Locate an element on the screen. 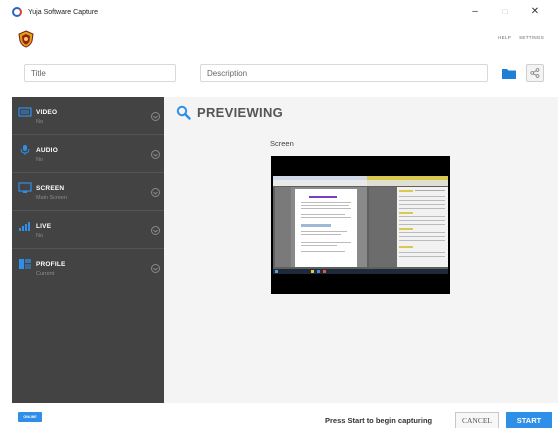 This screenshot has height=428, width=558. top-links: HELP SETTINGS is located at coordinates (521, 37).